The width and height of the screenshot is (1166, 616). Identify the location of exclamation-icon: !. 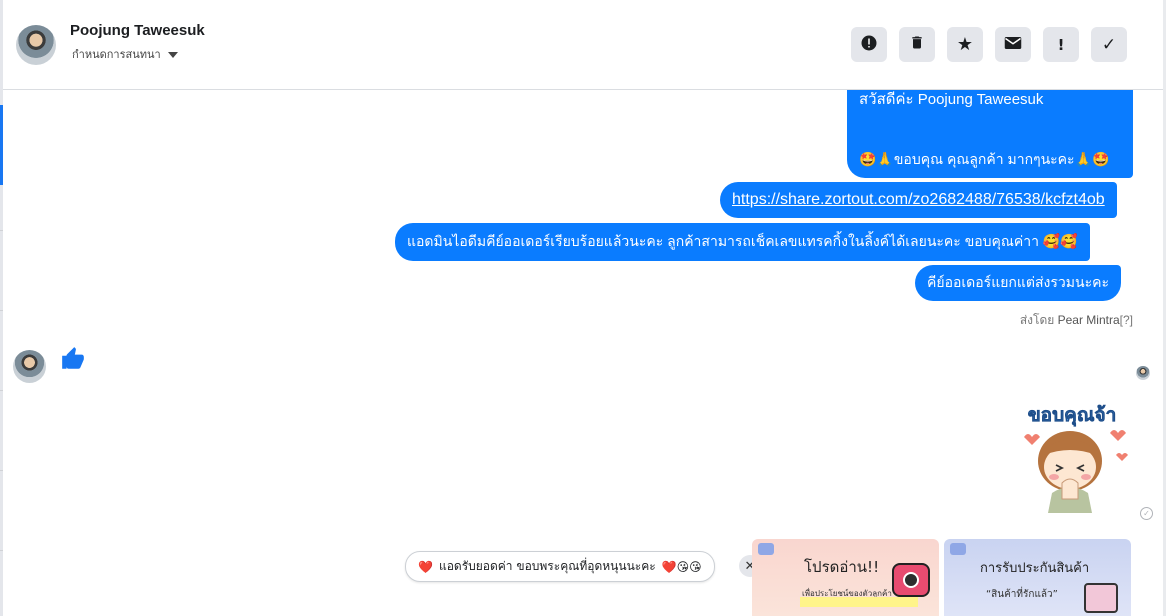
(1061, 44).